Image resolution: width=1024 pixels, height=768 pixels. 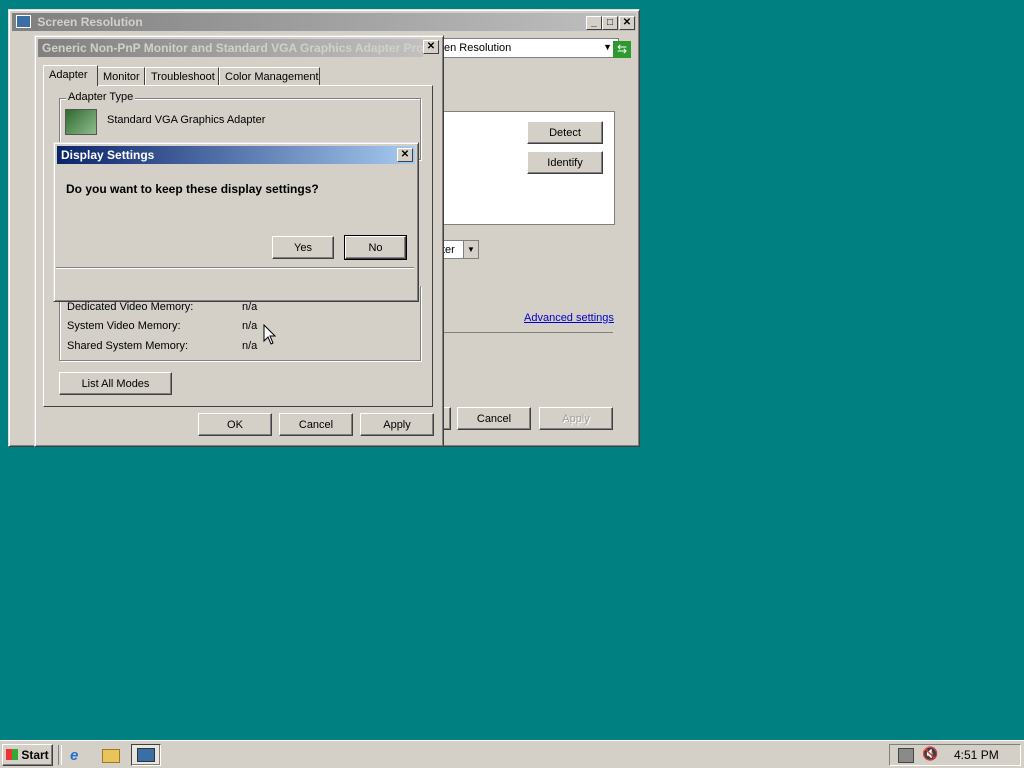 I want to click on refresh-icon: ⇆, so click(x=622, y=49).